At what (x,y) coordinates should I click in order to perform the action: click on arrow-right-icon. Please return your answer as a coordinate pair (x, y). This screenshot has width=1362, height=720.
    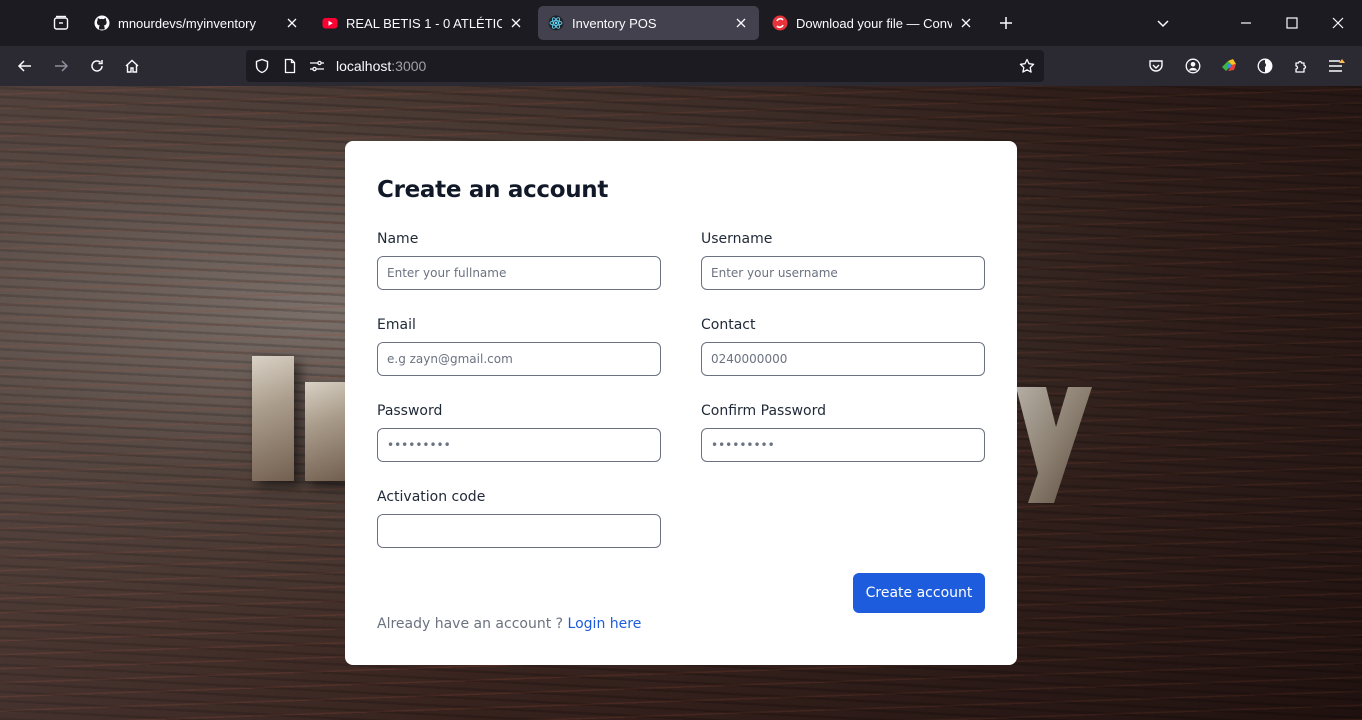
    Looking at the image, I should click on (62, 66).